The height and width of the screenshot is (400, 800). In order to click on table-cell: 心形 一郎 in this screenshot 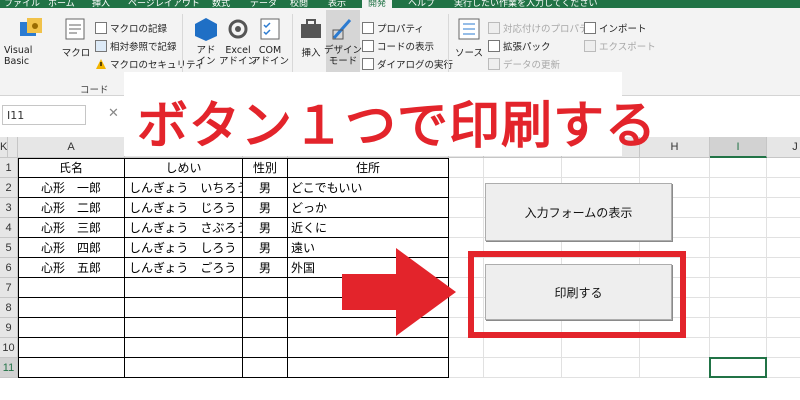, I will do `click(71, 188)`.